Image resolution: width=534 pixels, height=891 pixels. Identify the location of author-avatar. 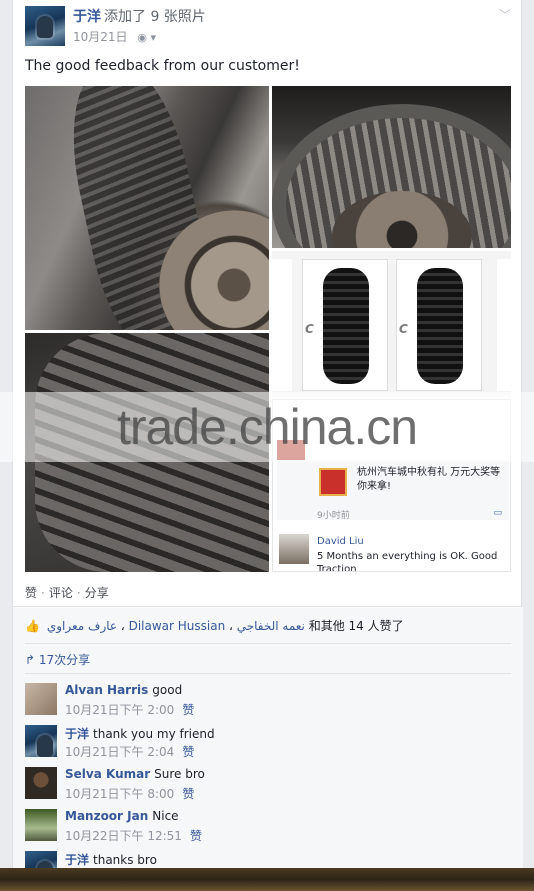
(45, 26).